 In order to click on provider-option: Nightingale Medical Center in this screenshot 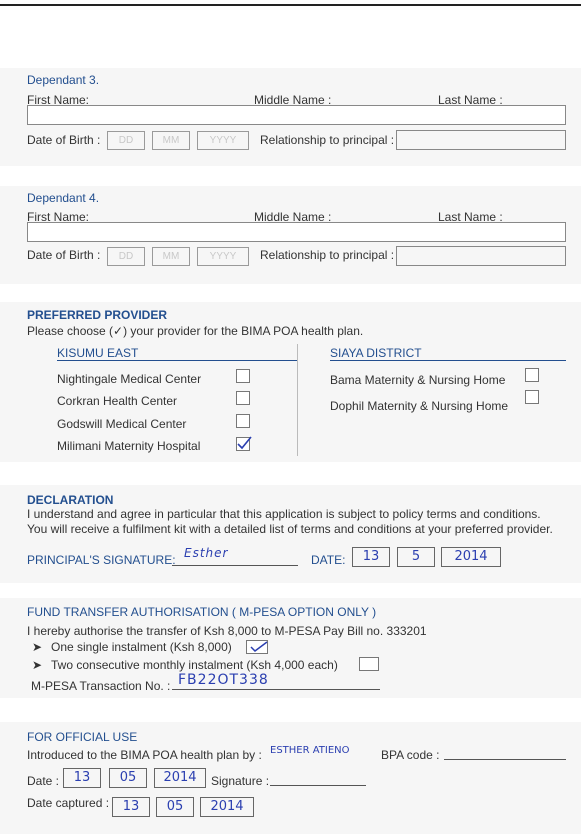, I will do `click(129, 379)`.